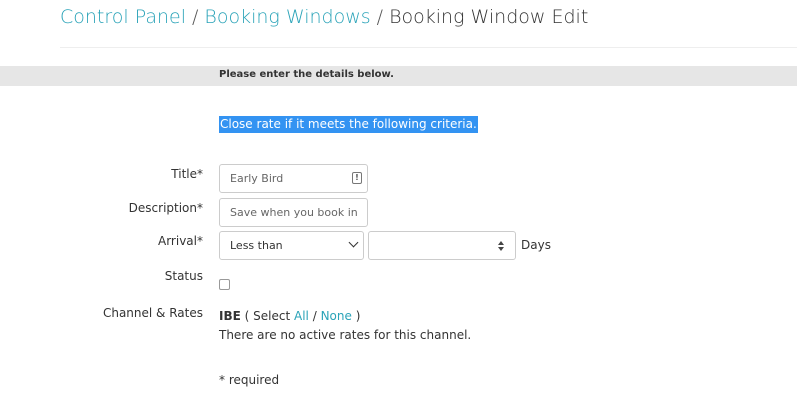 This screenshot has height=409, width=797. What do you see at coordinates (165, 208) in the screenshot?
I see `description-label: Description*` at bounding box center [165, 208].